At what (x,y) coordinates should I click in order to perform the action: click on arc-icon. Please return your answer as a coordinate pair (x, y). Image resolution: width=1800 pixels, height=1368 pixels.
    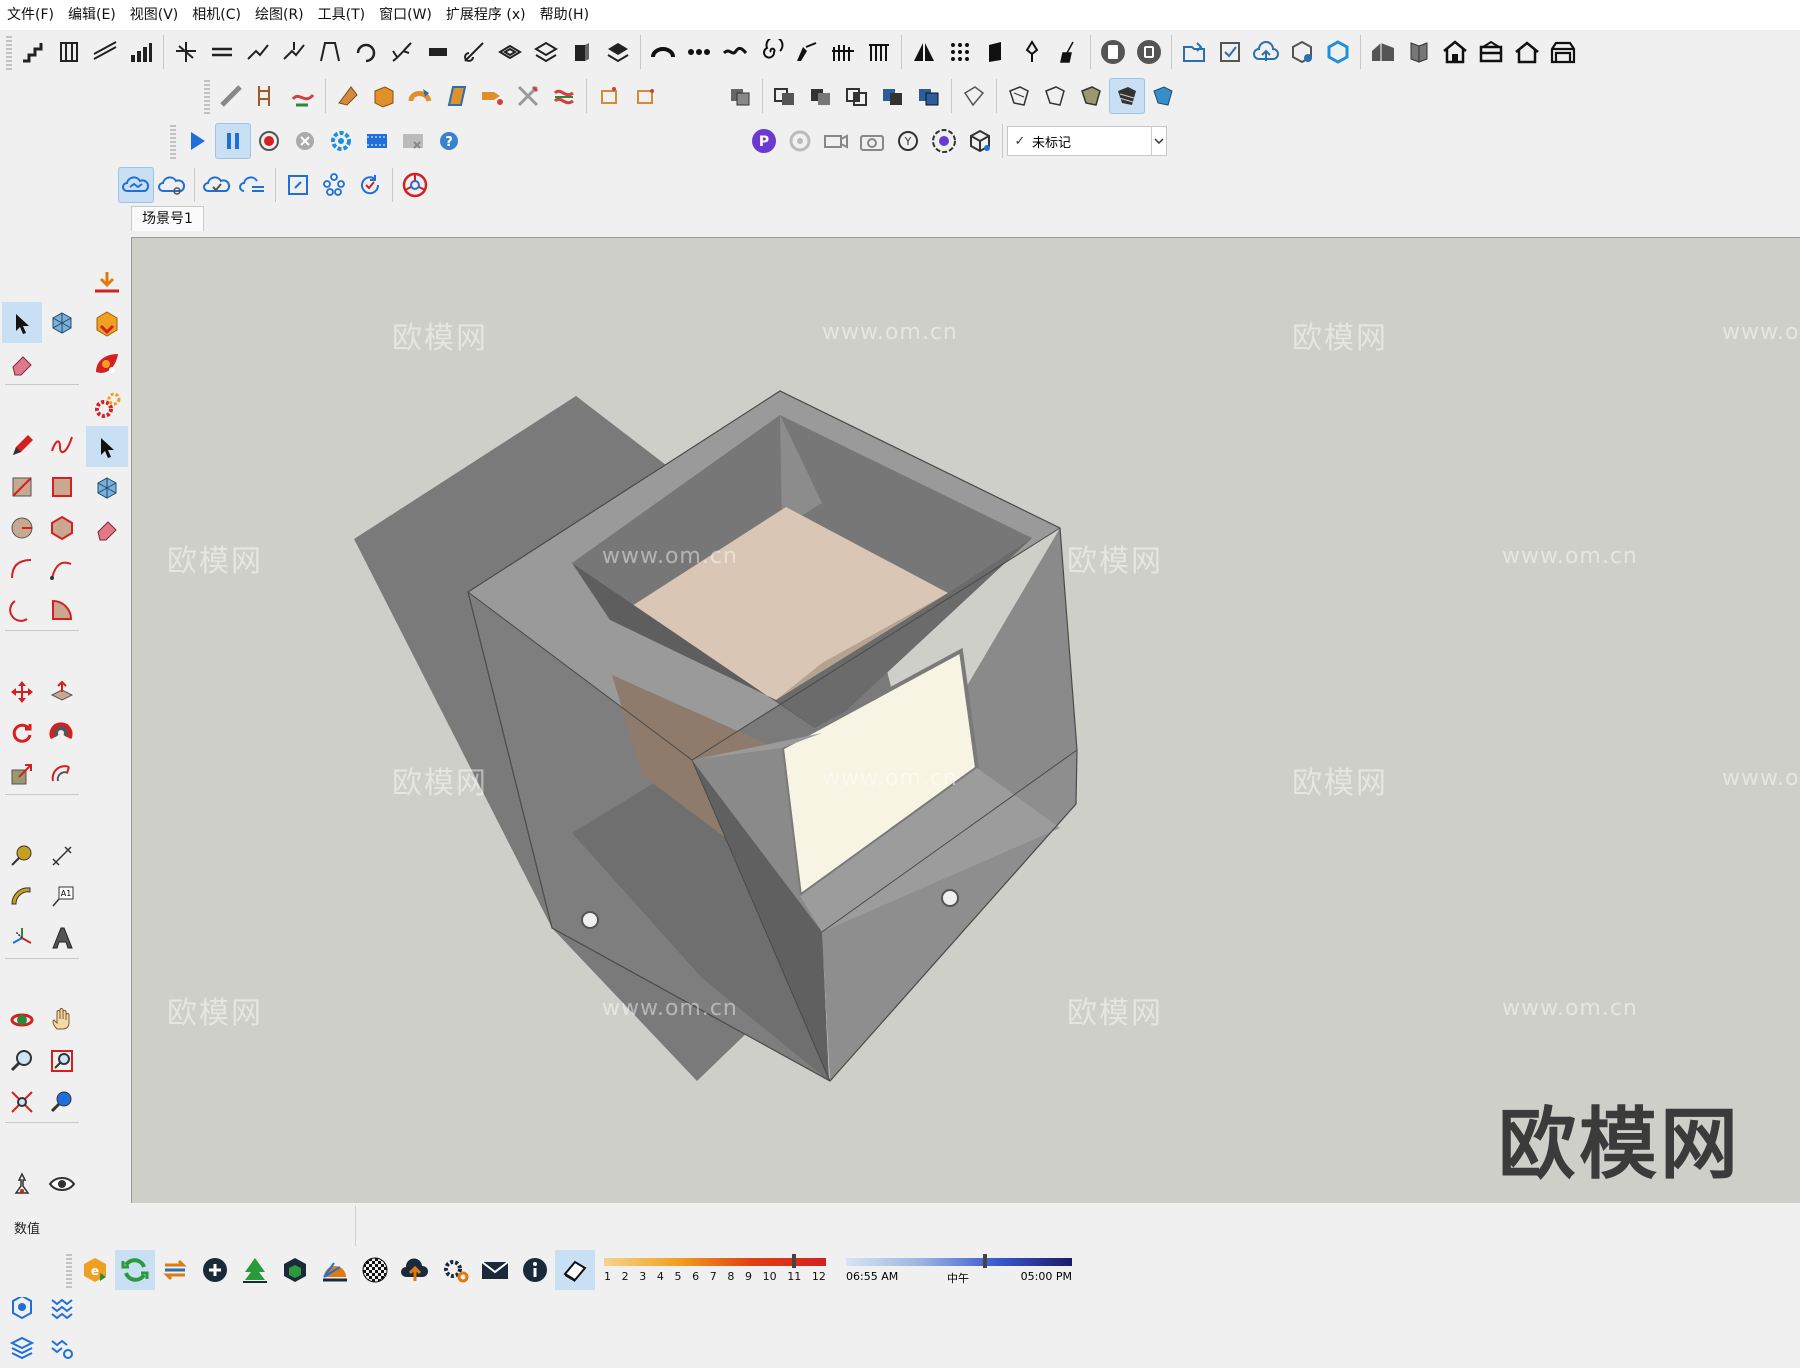
    Looking at the image, I should click on (22, 568).